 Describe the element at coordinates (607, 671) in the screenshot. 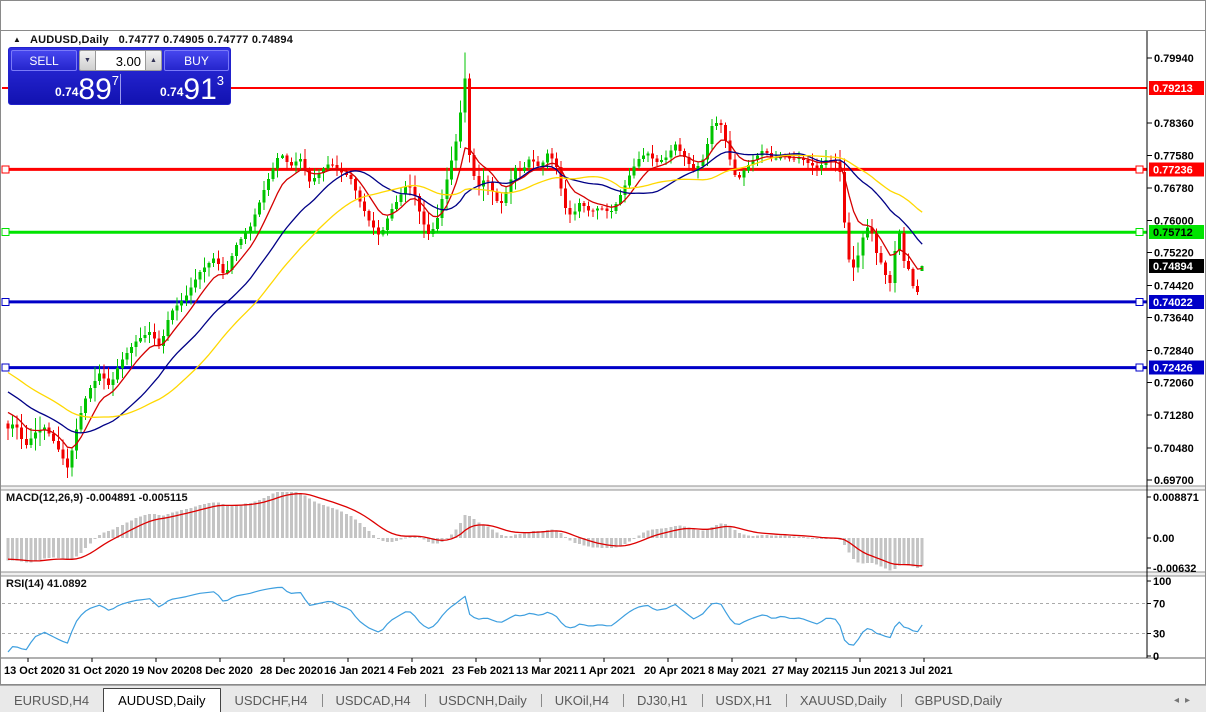

I see `svg-text: 1 Apr 2021` at that location.